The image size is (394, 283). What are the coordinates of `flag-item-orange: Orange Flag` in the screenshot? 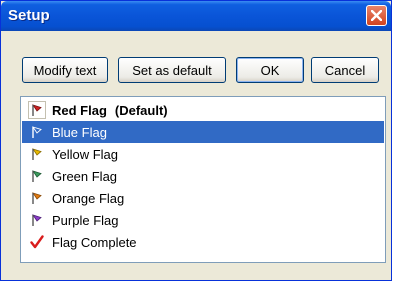 It's located at (203, 198).